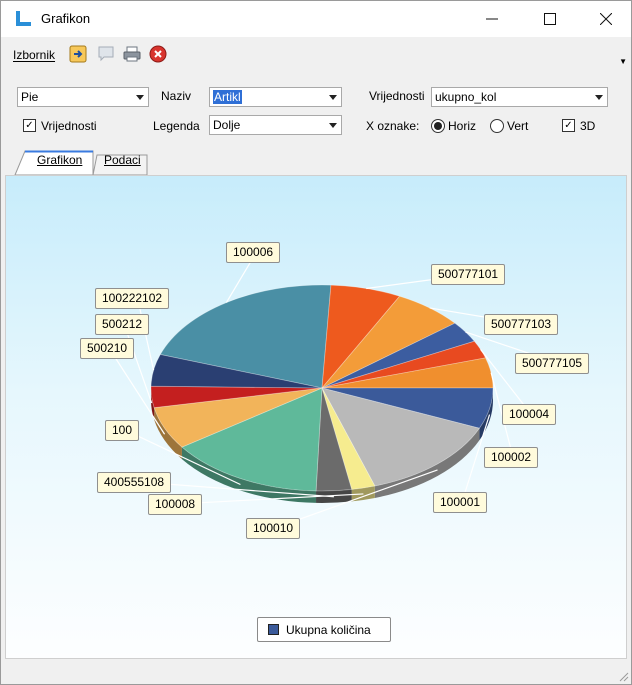 This screenshot has height=685, width=632. What do you see at coordinates (122, 160) in the screenshot?
I see `tab-podaci-label: Podaci` at bounding box center [122, 160].